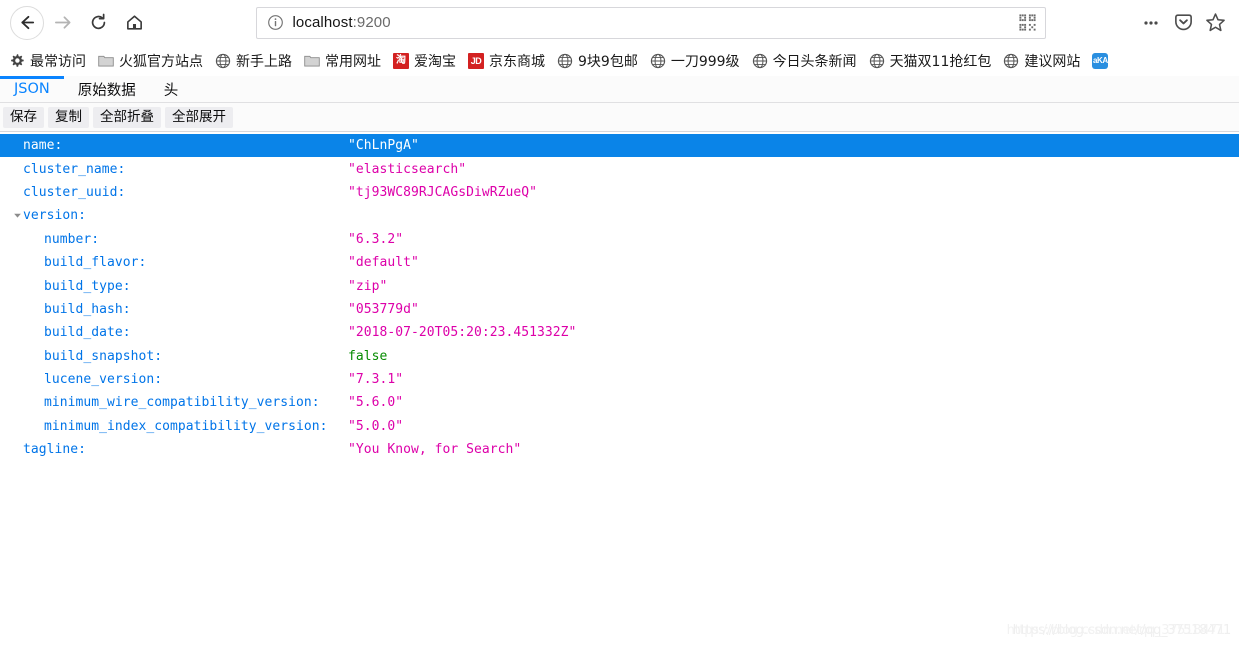 This screenshot has height=651, width=1239. Describe the element at coordinates (619, 285) in the screenshot. I see `json-row: build_type: "zip"` at that location.